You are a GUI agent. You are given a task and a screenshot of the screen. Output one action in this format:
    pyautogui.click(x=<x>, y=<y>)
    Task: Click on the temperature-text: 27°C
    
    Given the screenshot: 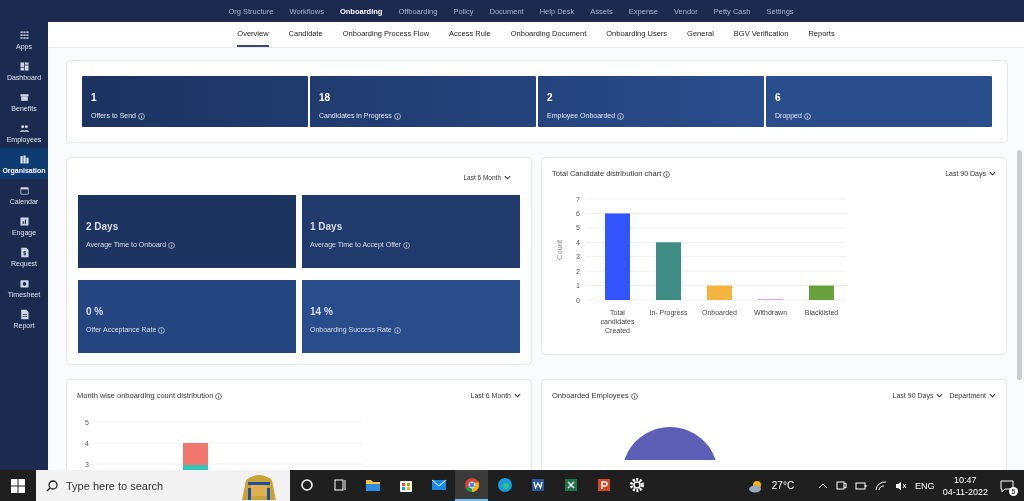 What is the action you would take?
    pyautogui.click(x=783, y=485)
    